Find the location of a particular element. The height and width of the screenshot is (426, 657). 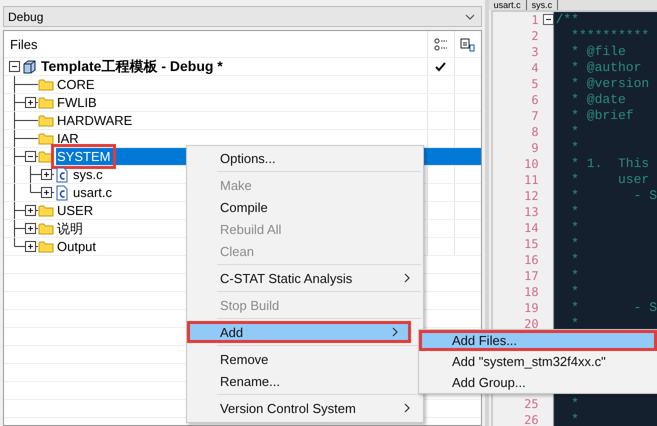

tree-item: FWLIB is located at coordinates (77, 102).